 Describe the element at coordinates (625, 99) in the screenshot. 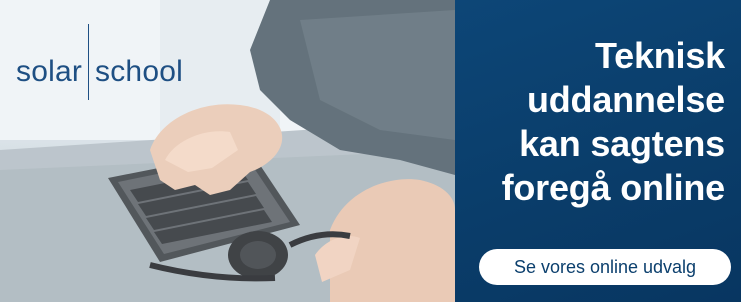

I see `headline-line-2: uddannelse` at that location.